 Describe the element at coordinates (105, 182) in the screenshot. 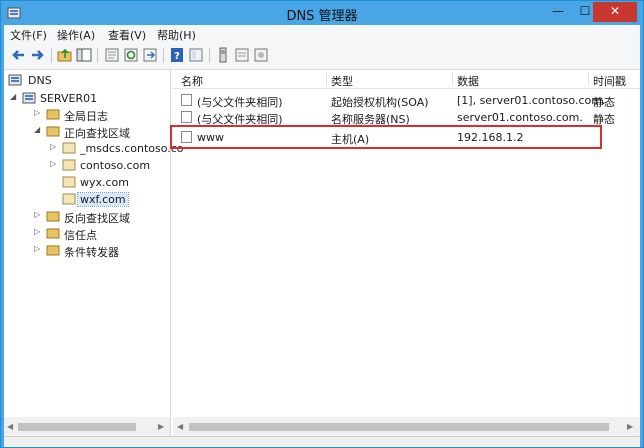

I see `tree-label-zone-wyx: wyx.com` at that location.